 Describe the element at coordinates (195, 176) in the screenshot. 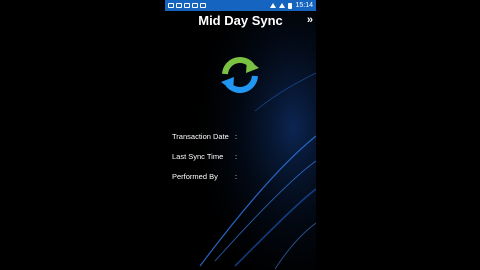

I see `performed-by-label: Performed By` at that location.